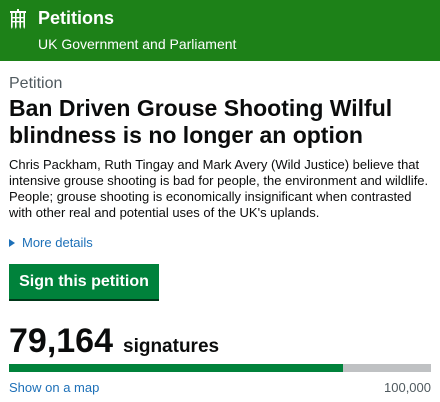 This screenshot has height=402, width=440. Describe the element at coordinates (18, 19) in the screenshot. I see `portcullis-icon` at that location.